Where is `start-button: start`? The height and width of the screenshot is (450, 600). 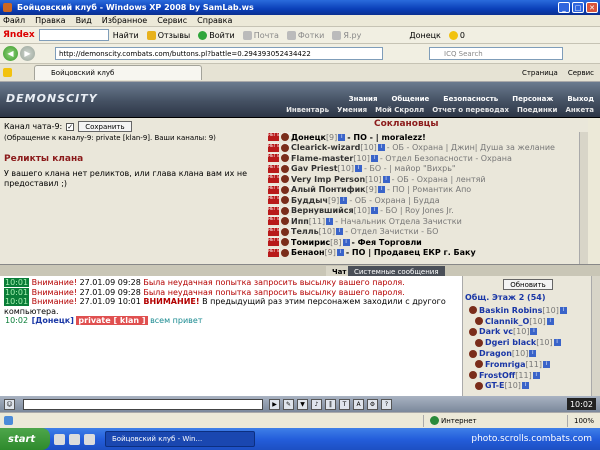
start-button: start is located at coordinates (25, 439).